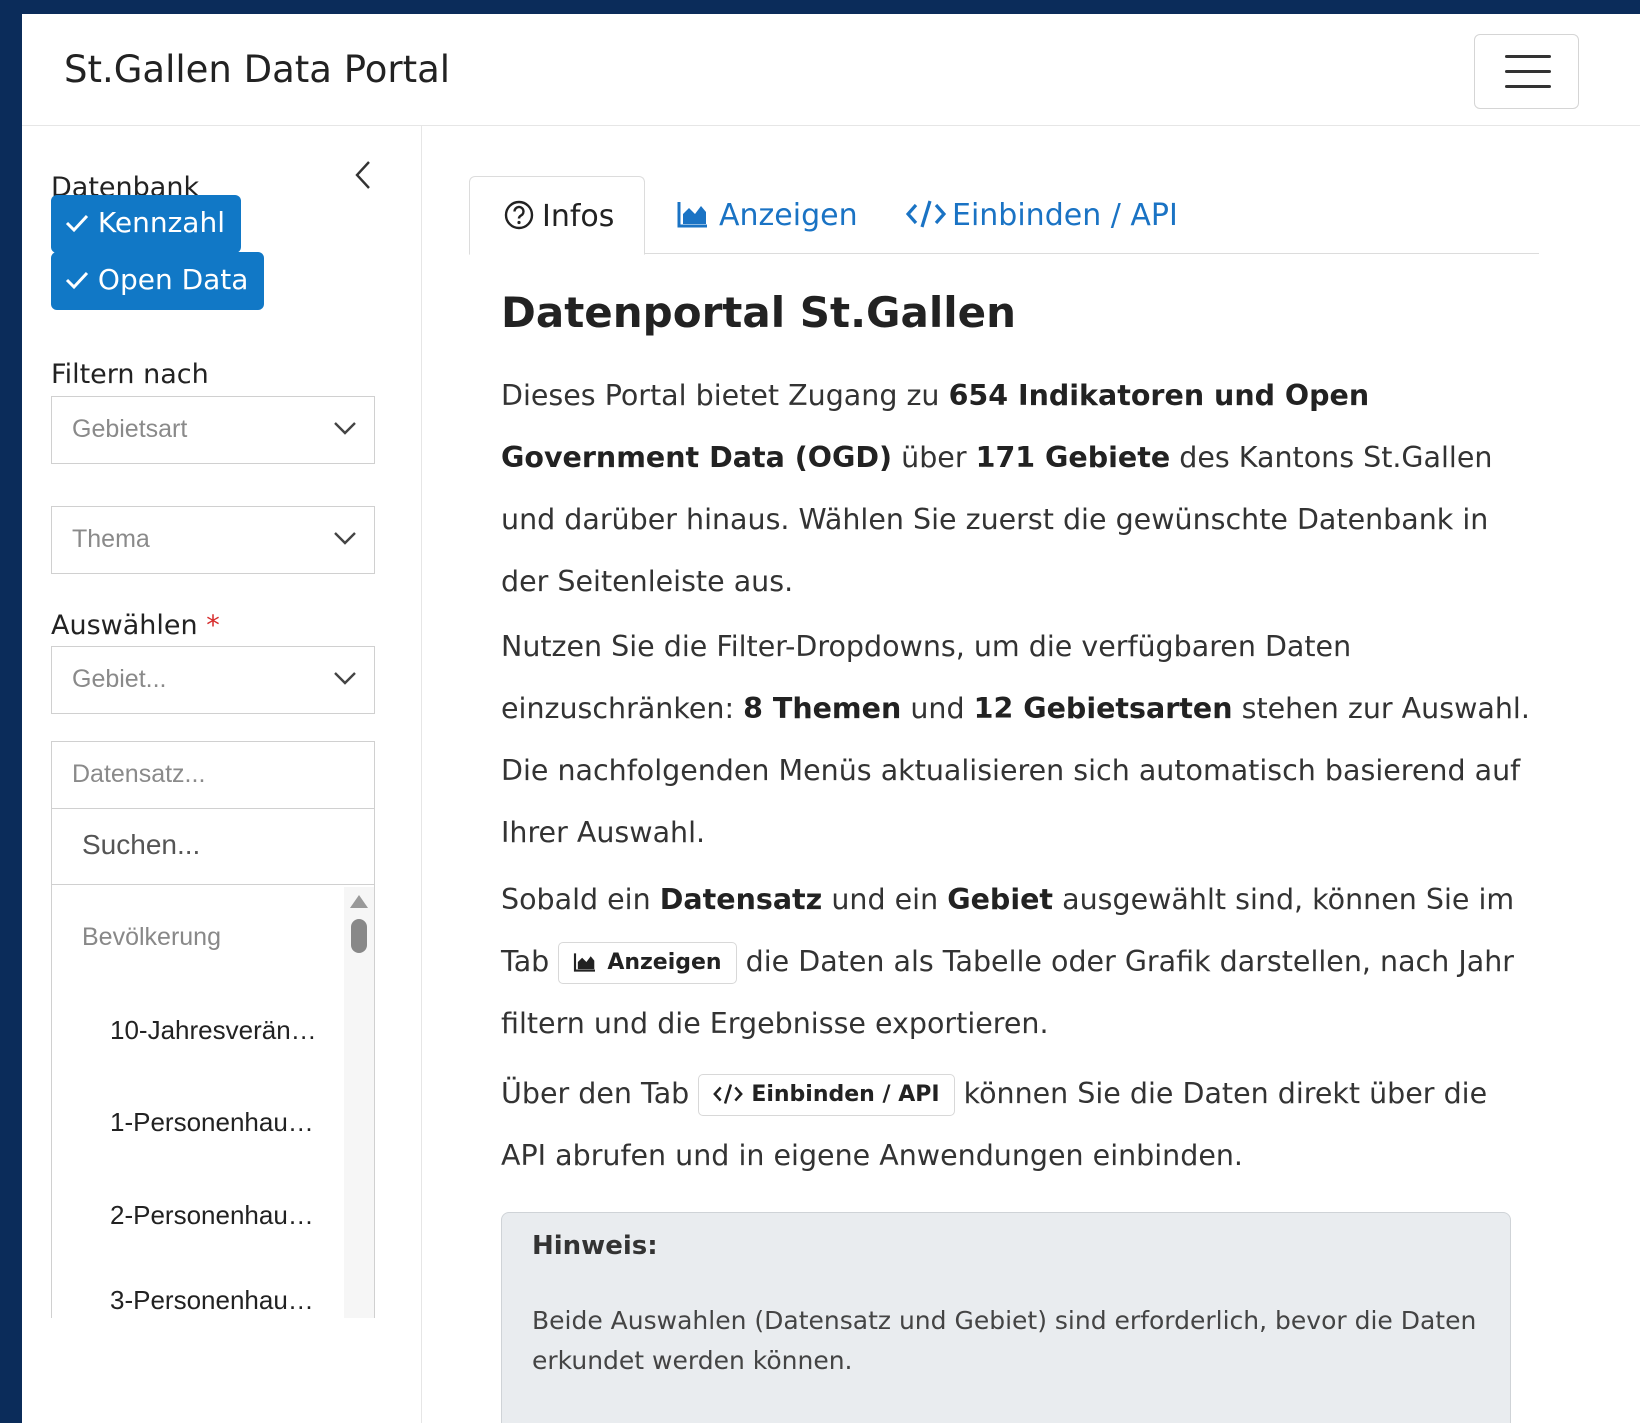  Describe the element at coordinates (111, 539) in the screenshot. I see `thema-placeholder: Thema` at that location.